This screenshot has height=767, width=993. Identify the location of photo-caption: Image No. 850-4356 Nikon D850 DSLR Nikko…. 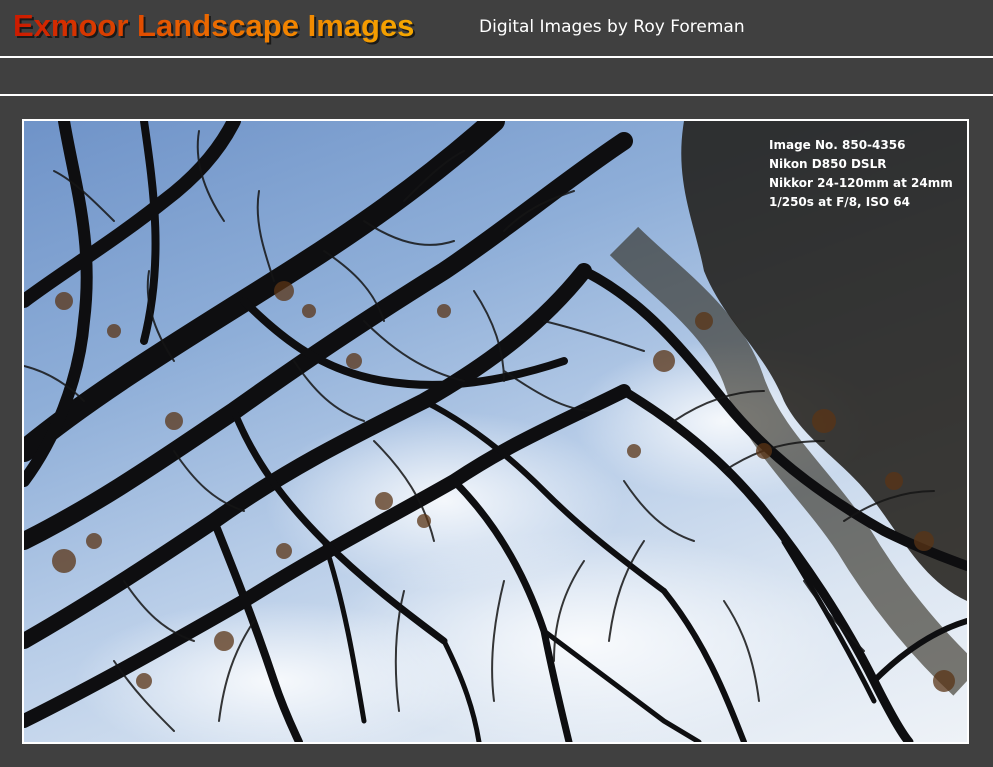
(861, 174).